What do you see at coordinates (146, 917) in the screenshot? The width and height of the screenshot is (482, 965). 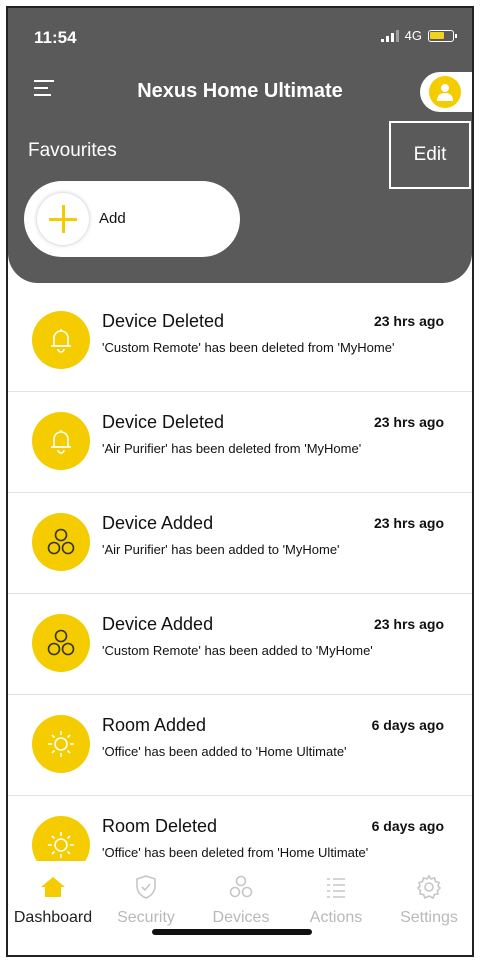 I see `tab-label: Security` at bounding box center [146, 917].